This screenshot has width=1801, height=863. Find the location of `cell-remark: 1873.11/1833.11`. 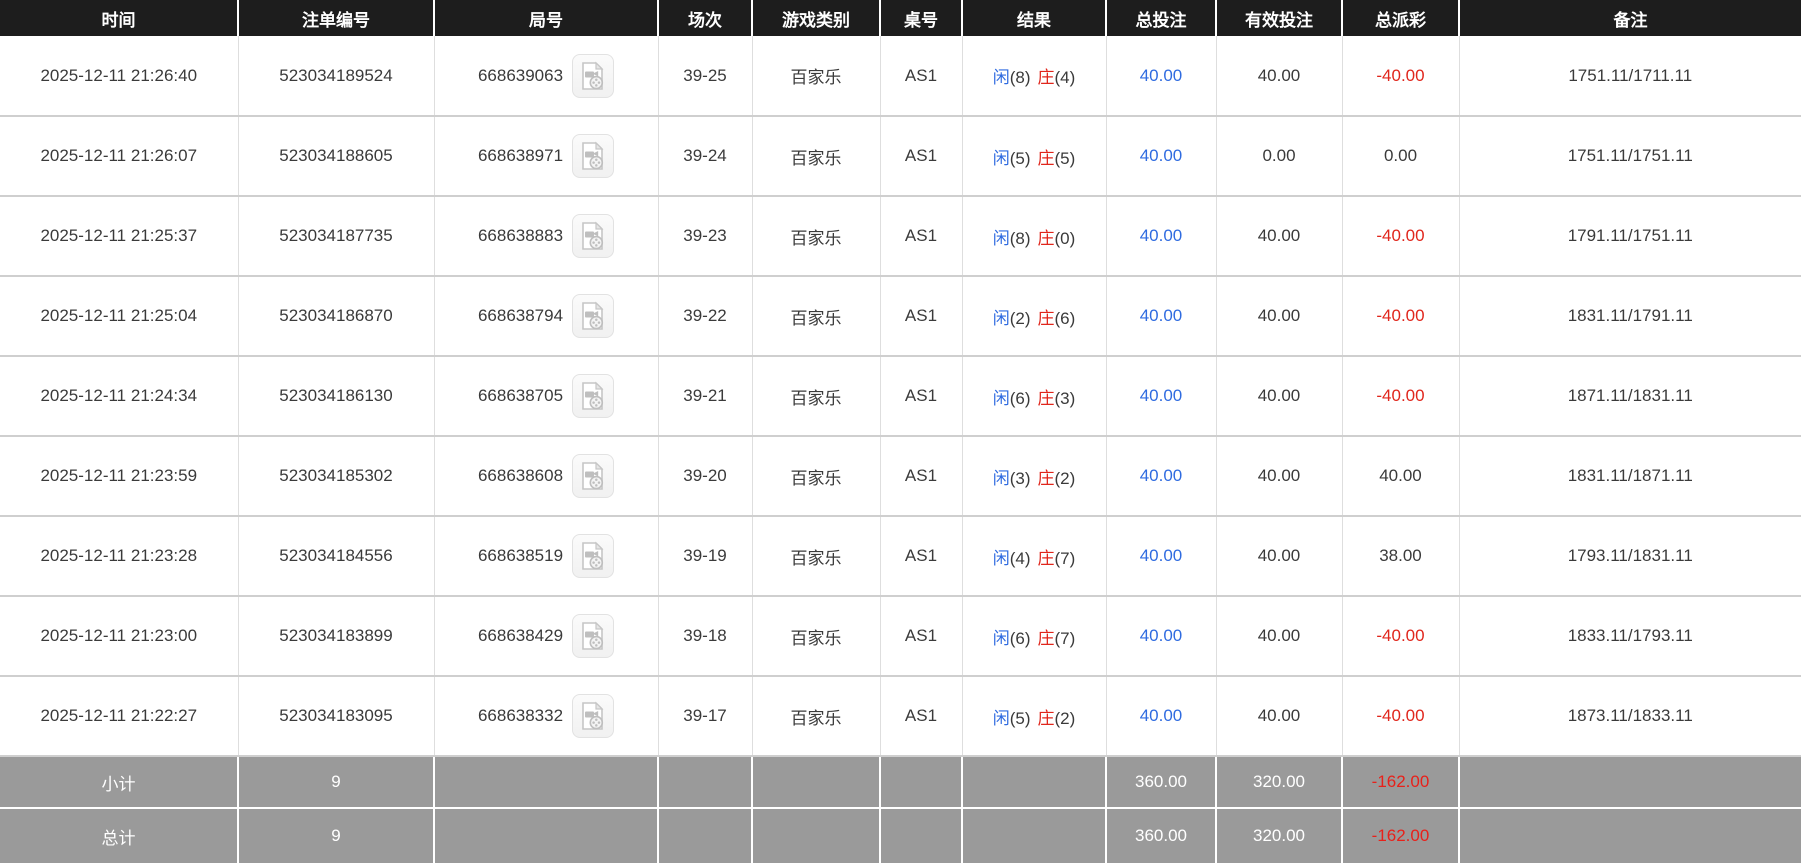

cell-remark: 1873.11/1833.11 is located at coordinates (1630, 716).